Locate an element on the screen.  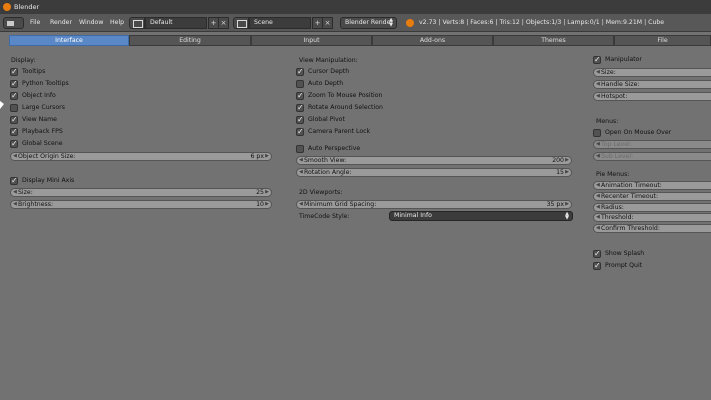
handle-size-slider: ◀ Handle Size: is located at coordinates (652, 84).